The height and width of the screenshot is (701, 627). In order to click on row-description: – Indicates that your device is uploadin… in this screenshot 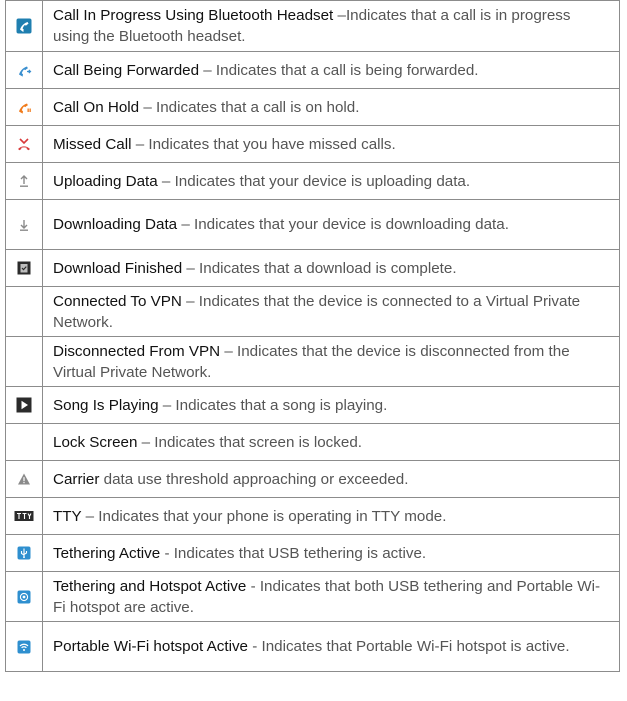, I will do `click(314, 181)`.